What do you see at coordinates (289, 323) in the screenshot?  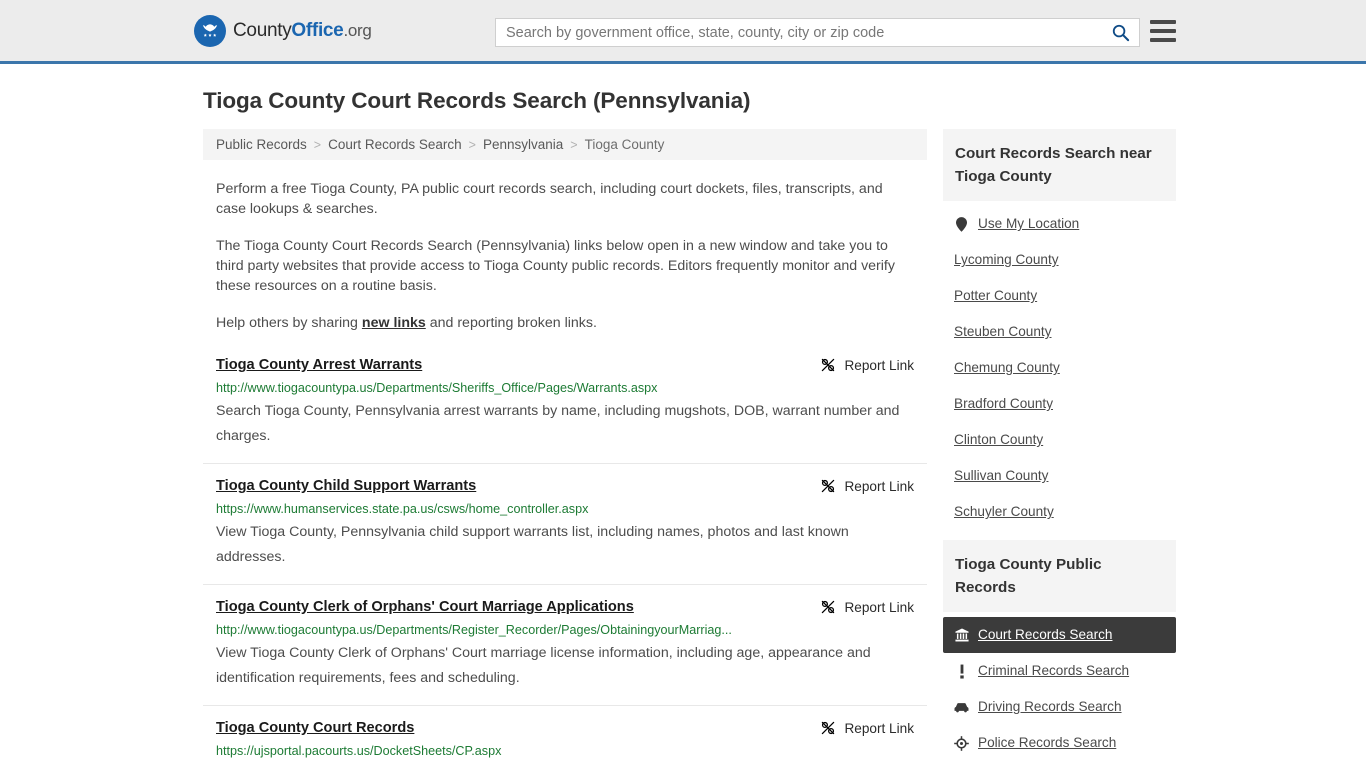 I see `intro-text-before-link: Help others by sharing` at bounding box center [289, 323].